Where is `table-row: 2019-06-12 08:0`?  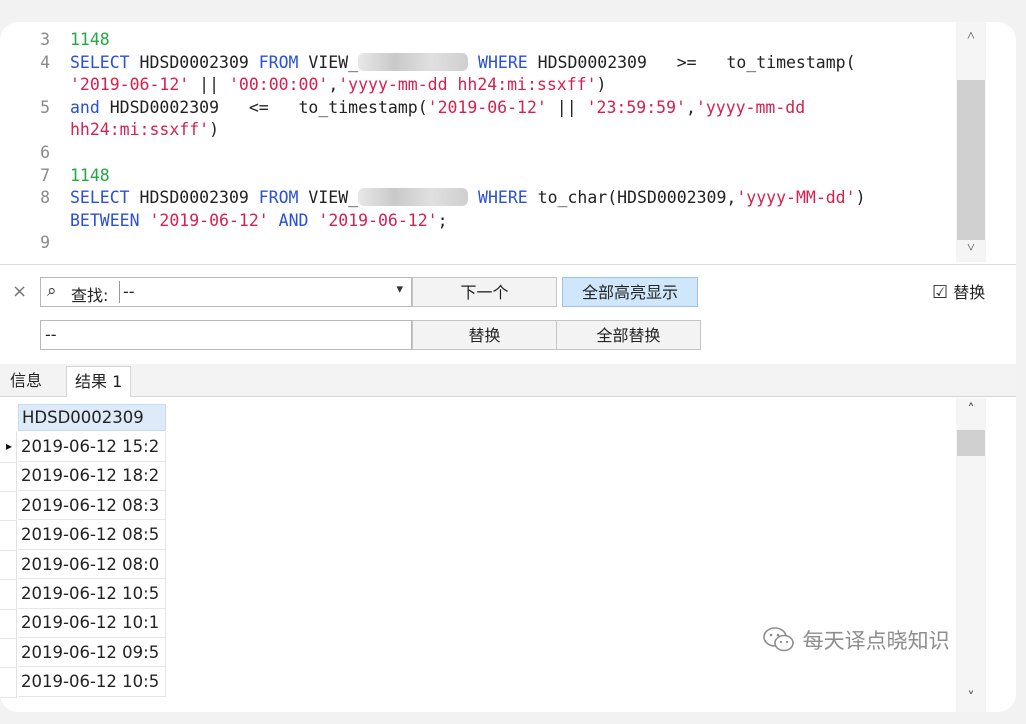
table-row: 2019-06-12 08:0 is located at coordinates (84, 565).